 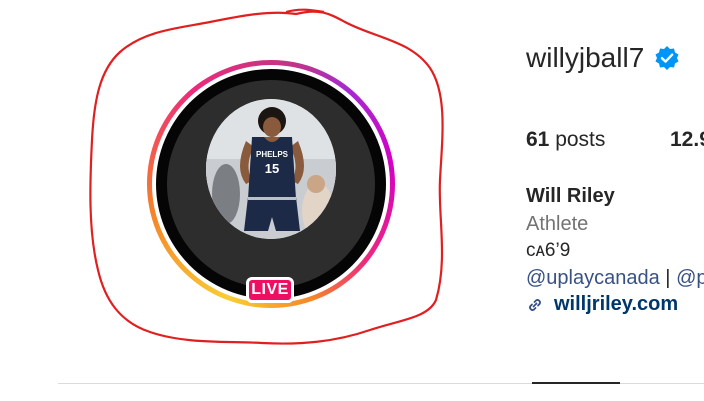 I want to click on stat-followers: 12.9, so click(x=687, y=140).